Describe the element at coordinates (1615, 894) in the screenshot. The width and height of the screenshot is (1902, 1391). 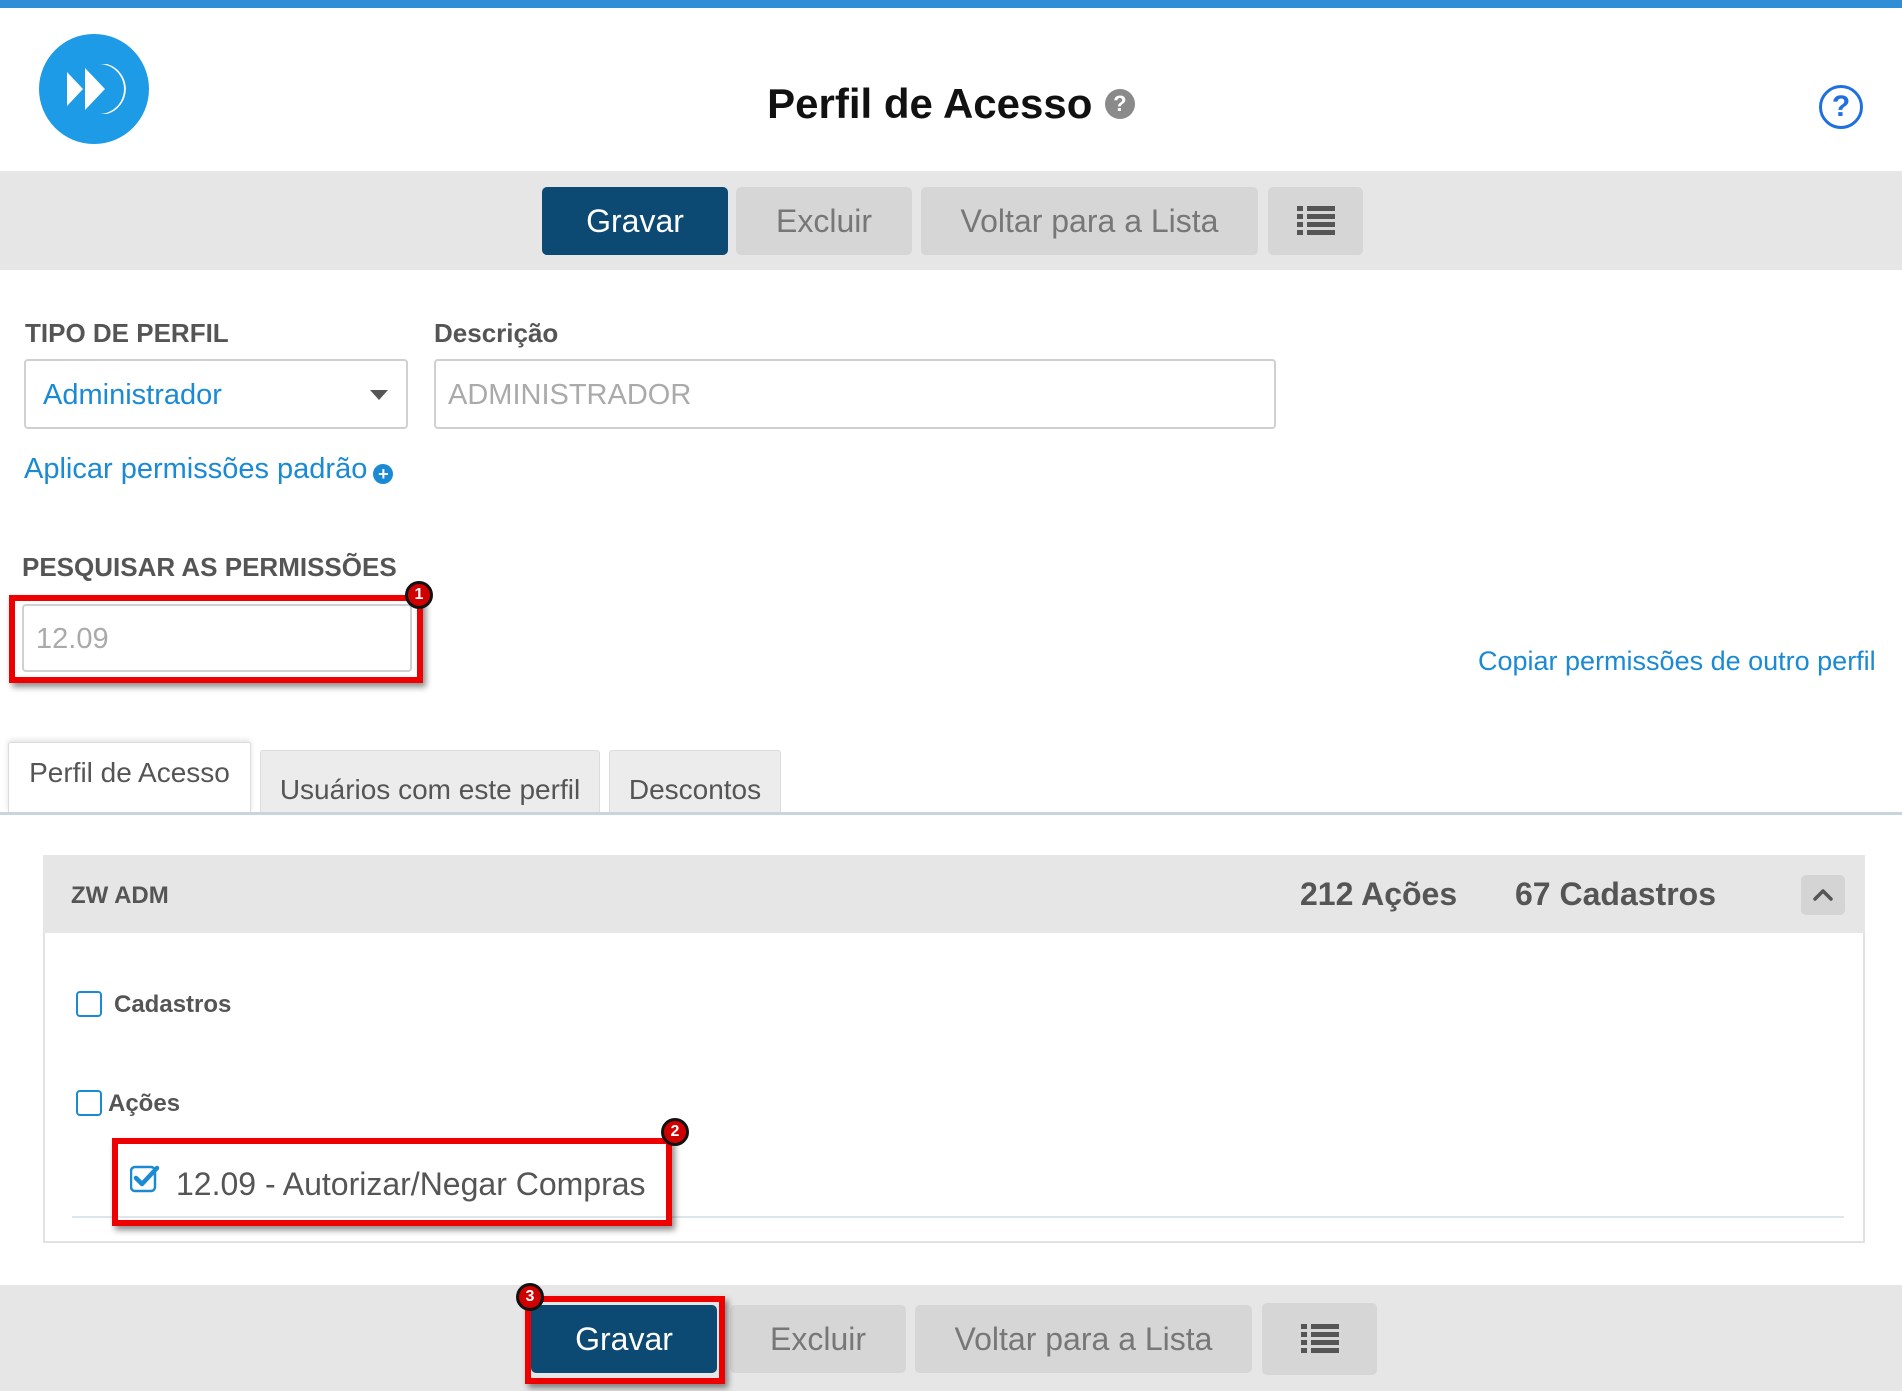
I see `registers-count: 67 Cadastros` at that location.